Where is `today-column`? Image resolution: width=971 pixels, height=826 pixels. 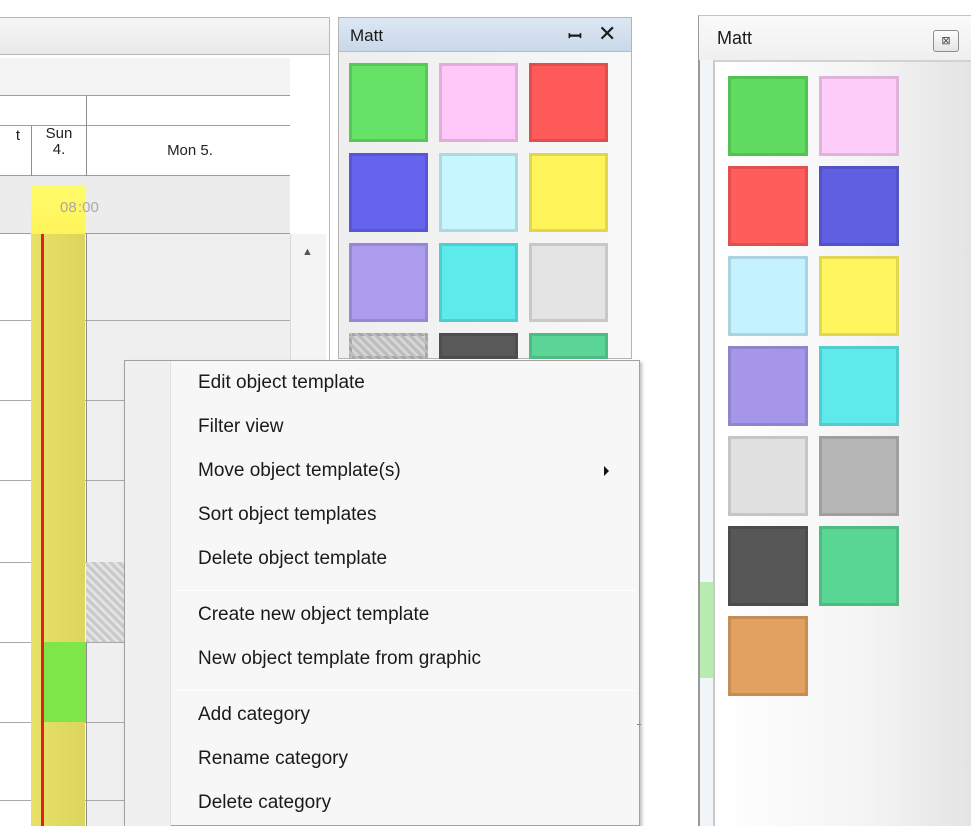 today-column is located at coordinates (58, 506).